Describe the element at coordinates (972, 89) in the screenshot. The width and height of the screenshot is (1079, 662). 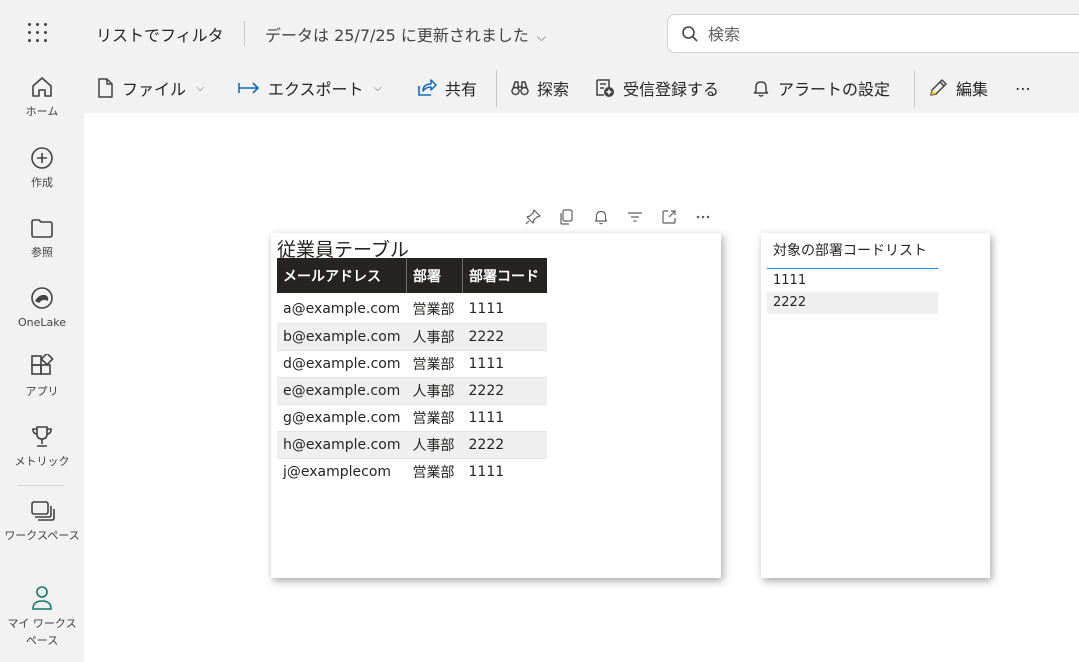
I see `edit-label: 編集` at that location.